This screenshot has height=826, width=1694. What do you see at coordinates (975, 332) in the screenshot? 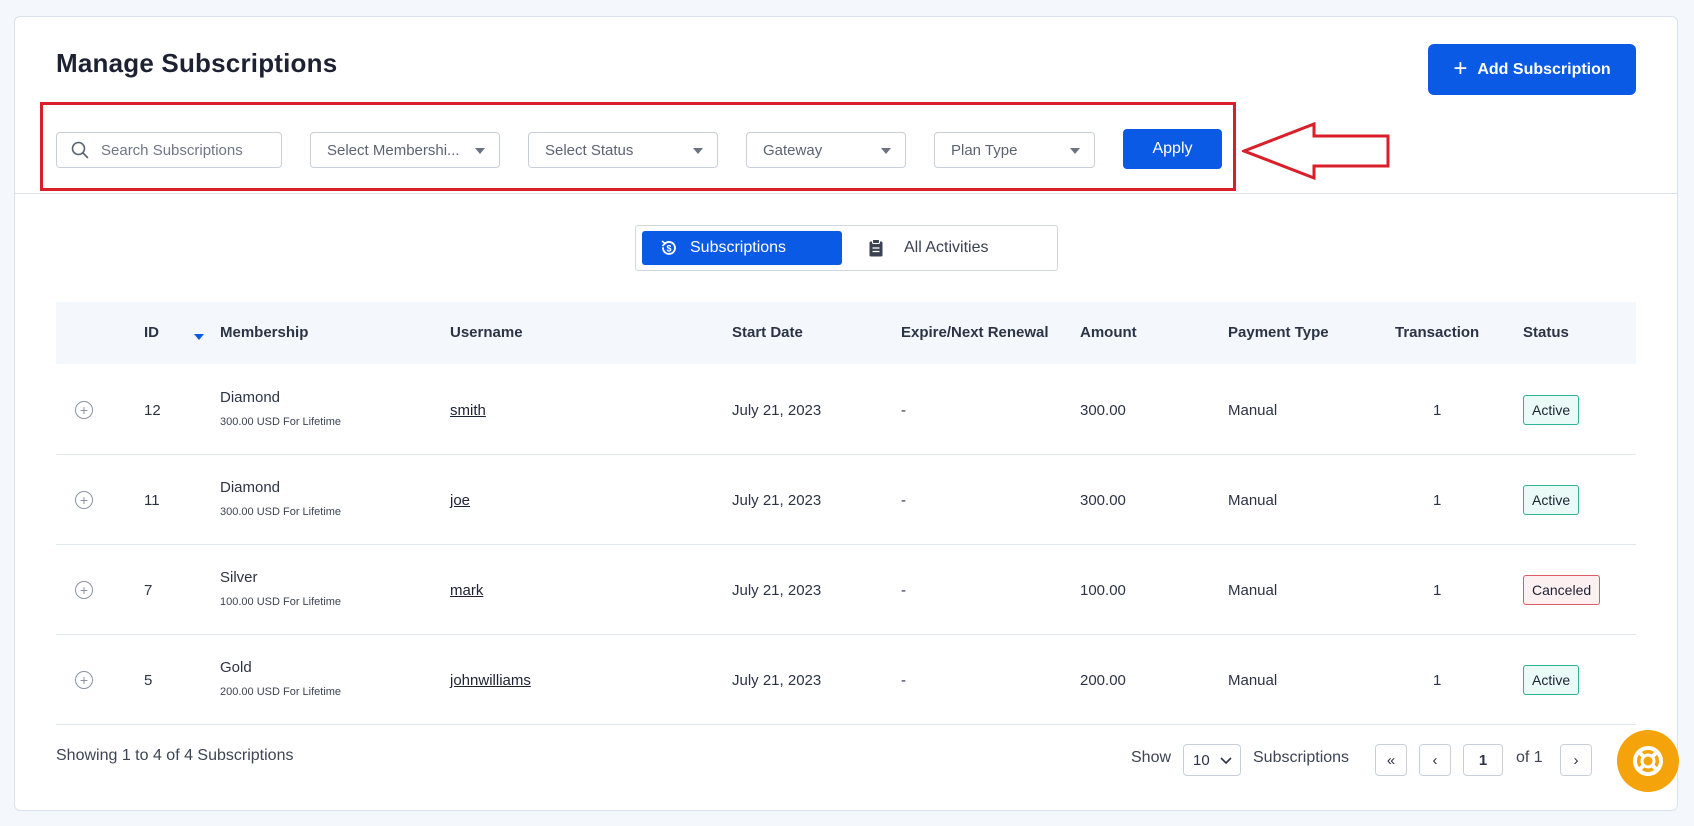
I see `column-header-expire: Expire/Next Renewal` at bounding box center [975, 332].